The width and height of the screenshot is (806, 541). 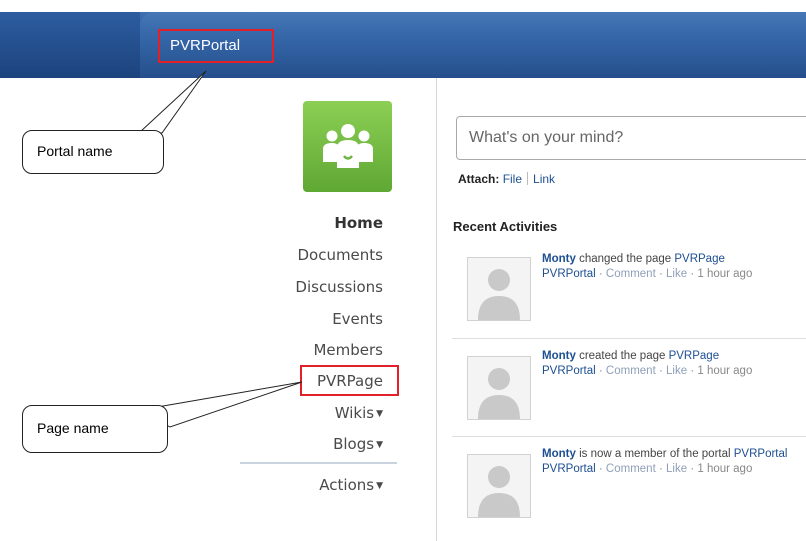 I want to click on portal-name-callout: Portal name, so click(x=93, y=152).